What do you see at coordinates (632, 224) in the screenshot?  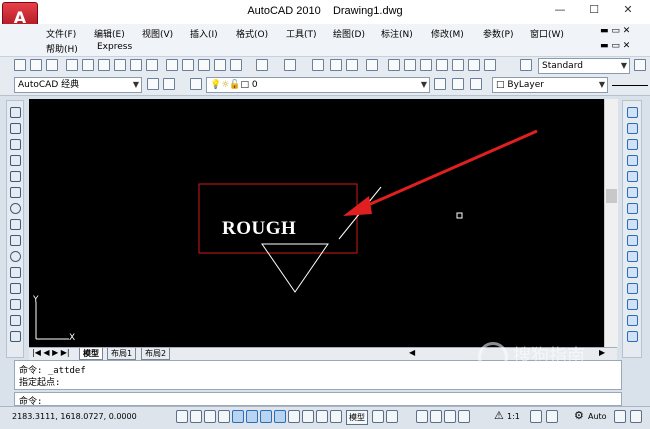 I see `scale-icon` at bounding box center [632, 224].